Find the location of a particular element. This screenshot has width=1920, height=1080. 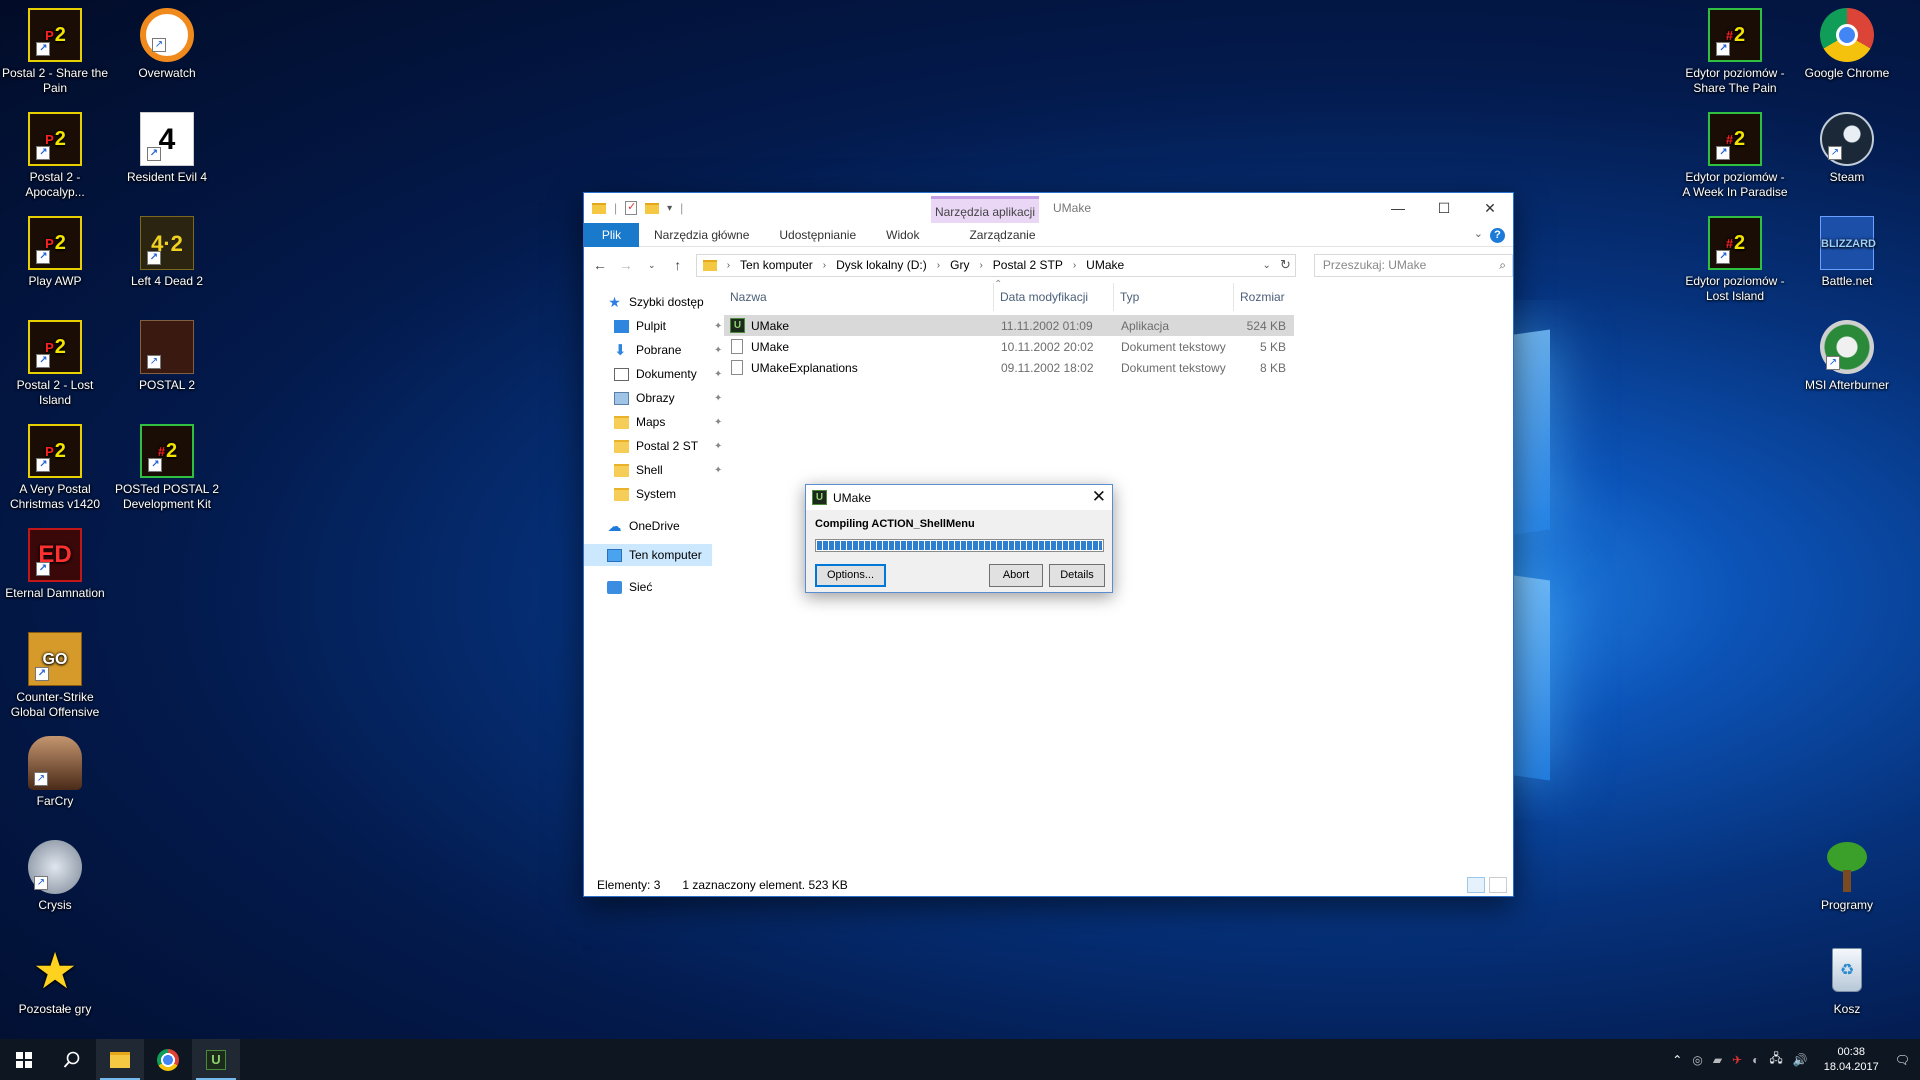

nav-item-system: System is located at coordinates (645, 494).